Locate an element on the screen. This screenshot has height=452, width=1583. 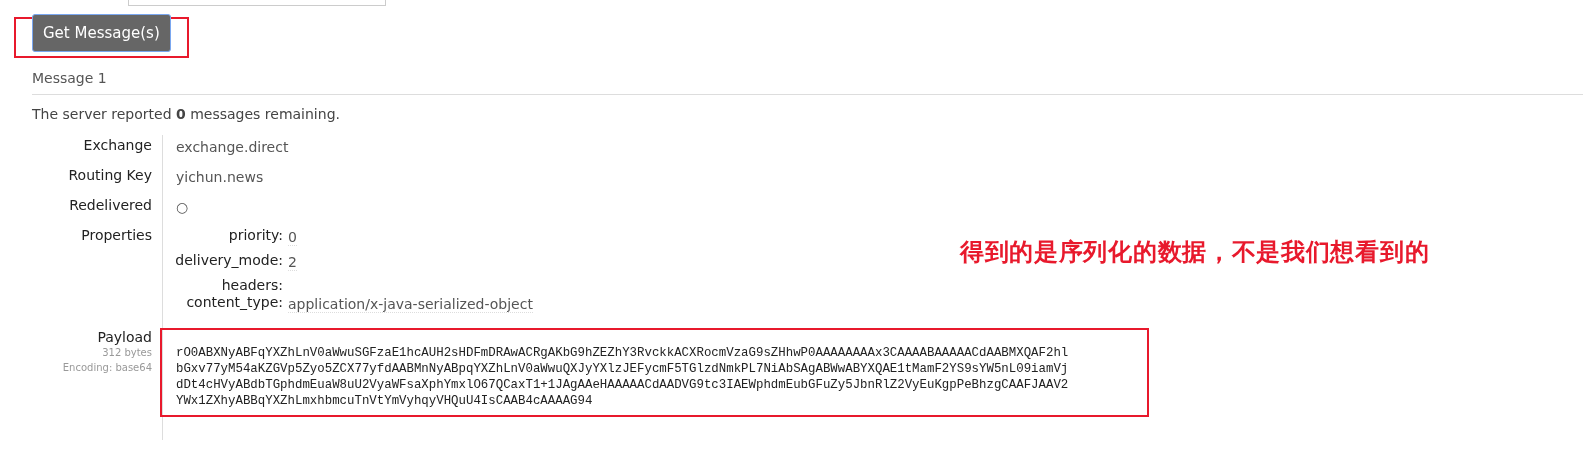
field-value: exchange.direct is located at coordinates (232, 147).